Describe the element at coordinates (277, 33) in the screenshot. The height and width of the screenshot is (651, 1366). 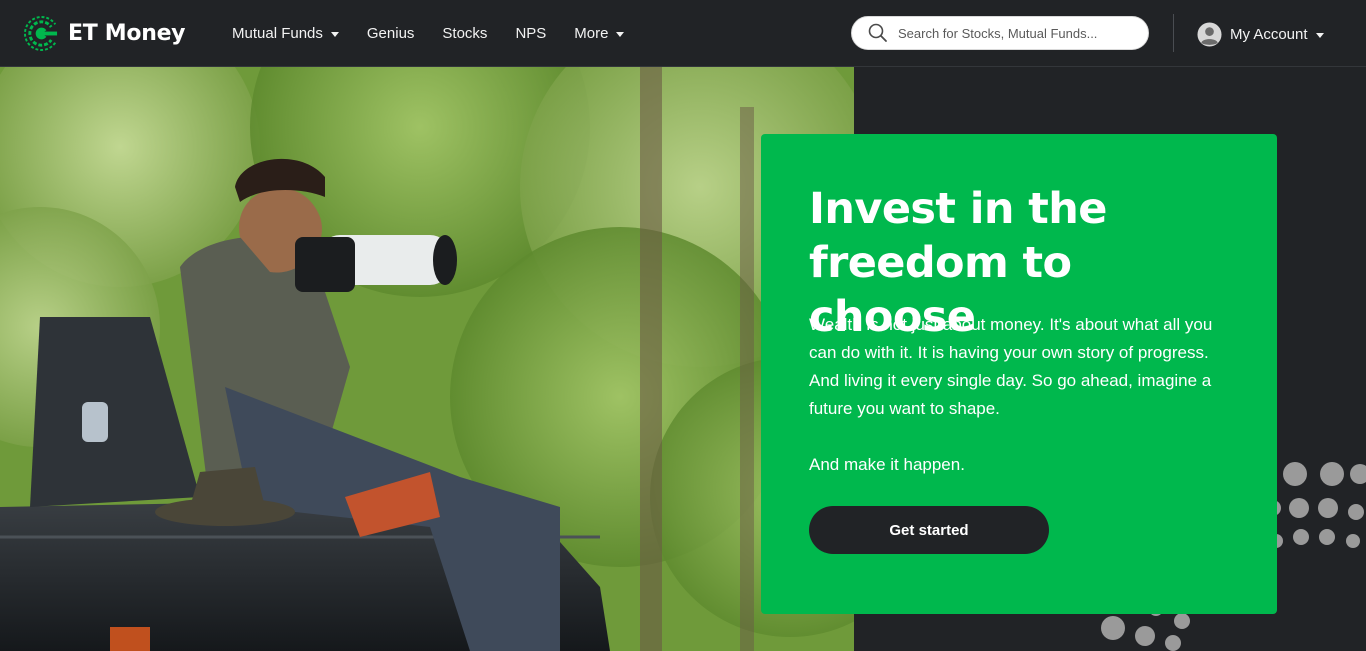
I see `nav-item-label: Mutual Funds` at that location.